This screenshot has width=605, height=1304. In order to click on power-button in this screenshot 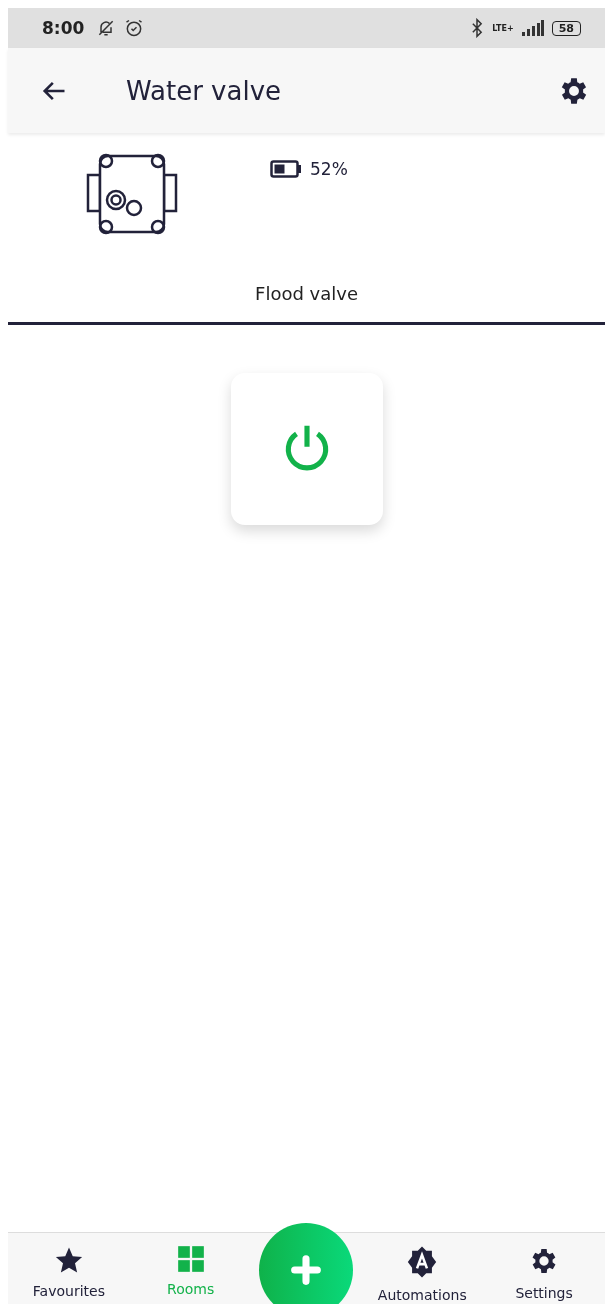, I will do `click(306, 449)`.